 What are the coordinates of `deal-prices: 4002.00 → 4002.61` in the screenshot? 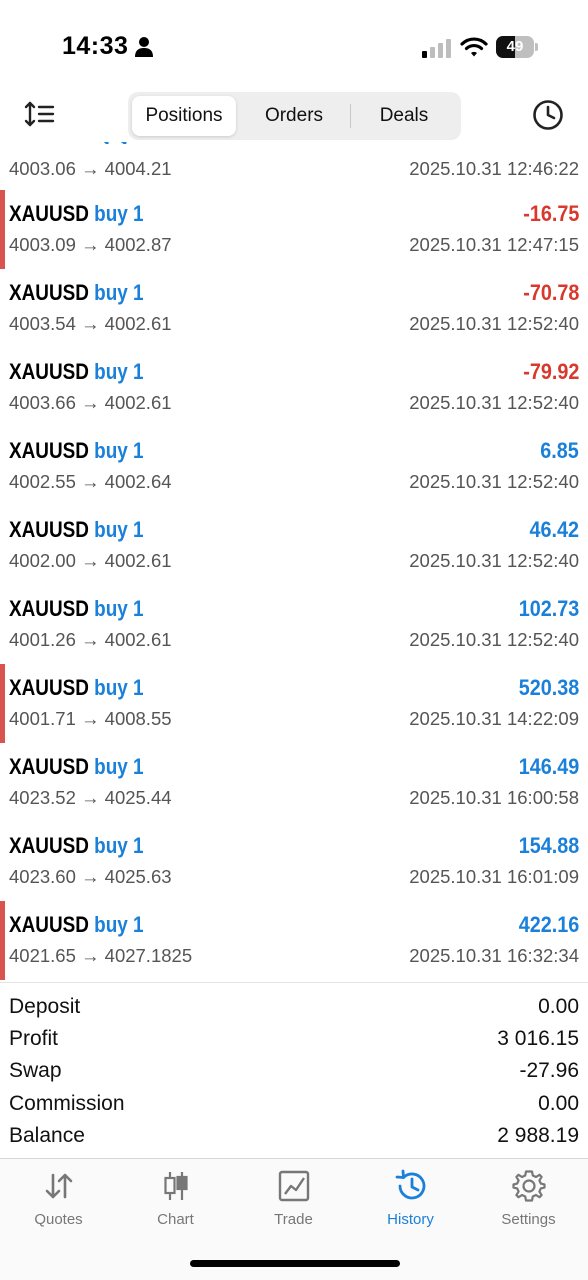 It's located at (90, 560).